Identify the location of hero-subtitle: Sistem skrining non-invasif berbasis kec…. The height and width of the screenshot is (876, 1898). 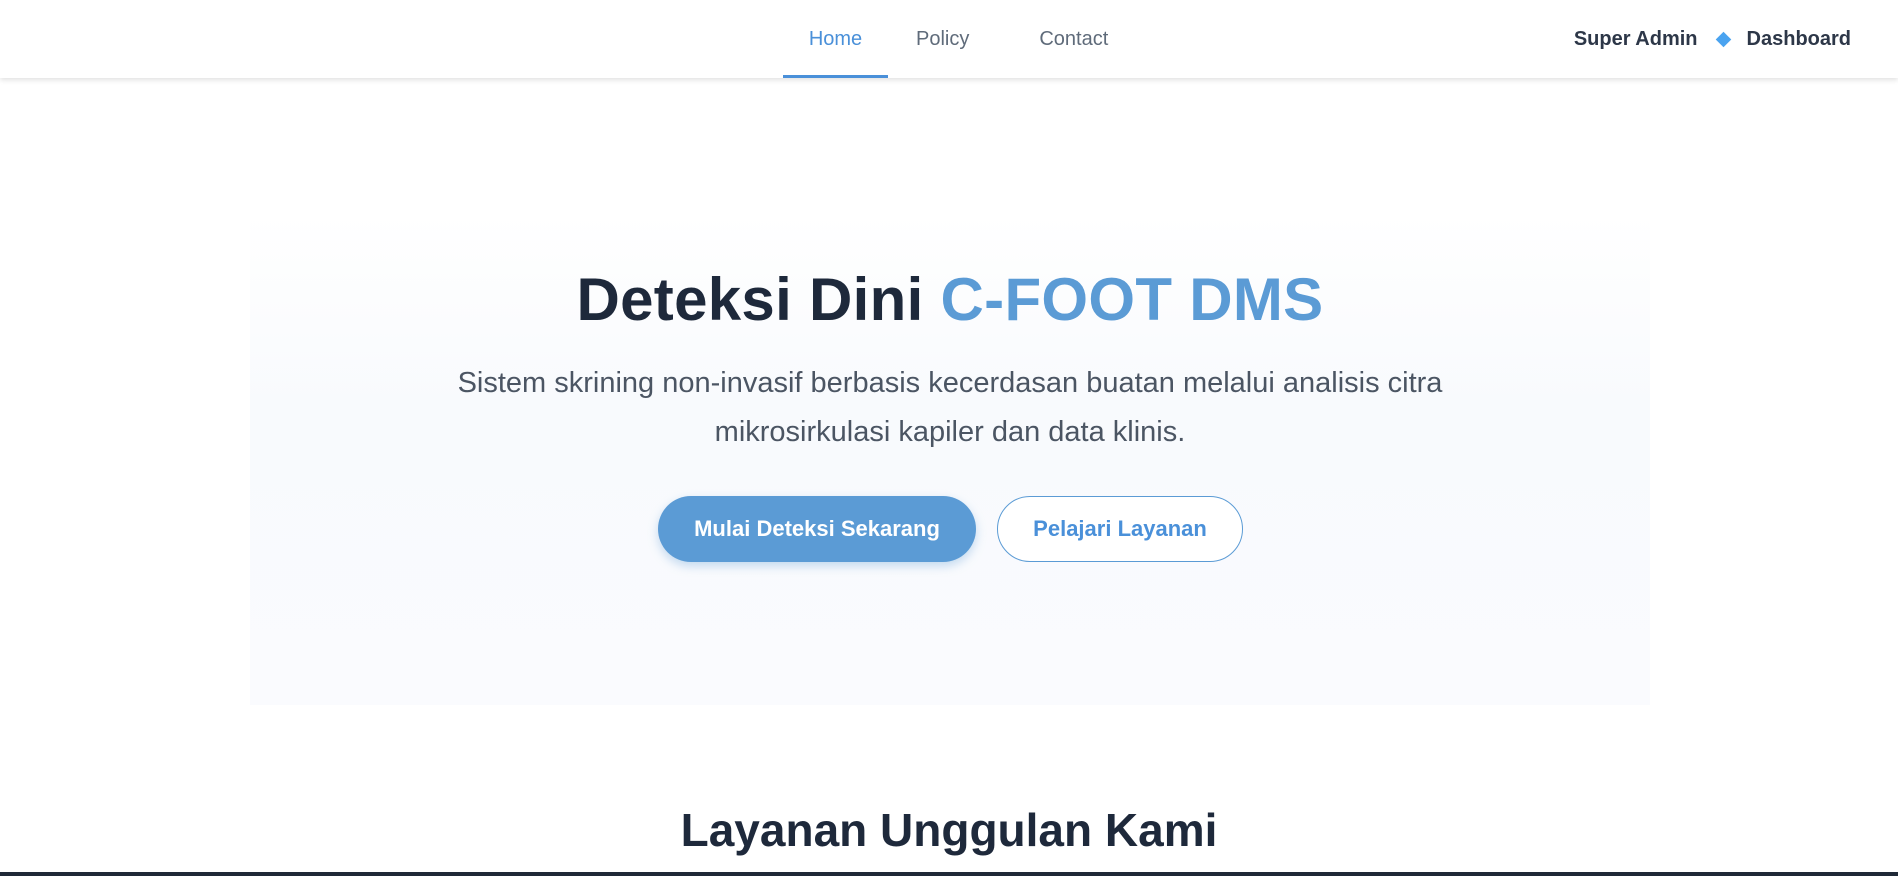
(950, 407).